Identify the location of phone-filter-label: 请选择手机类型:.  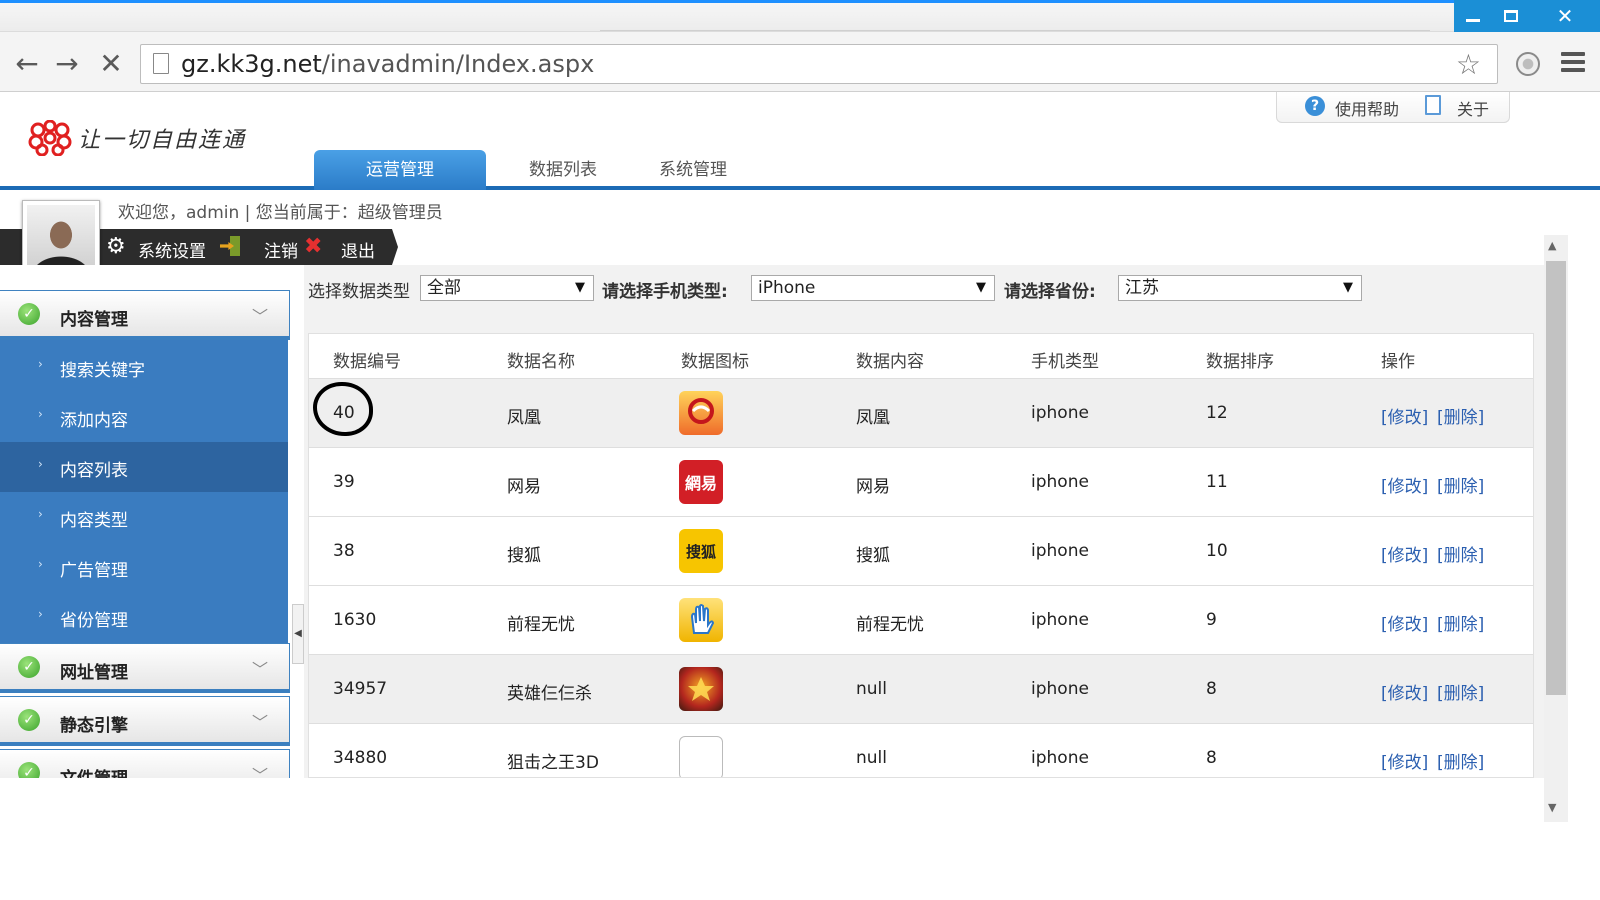
(665, 292).